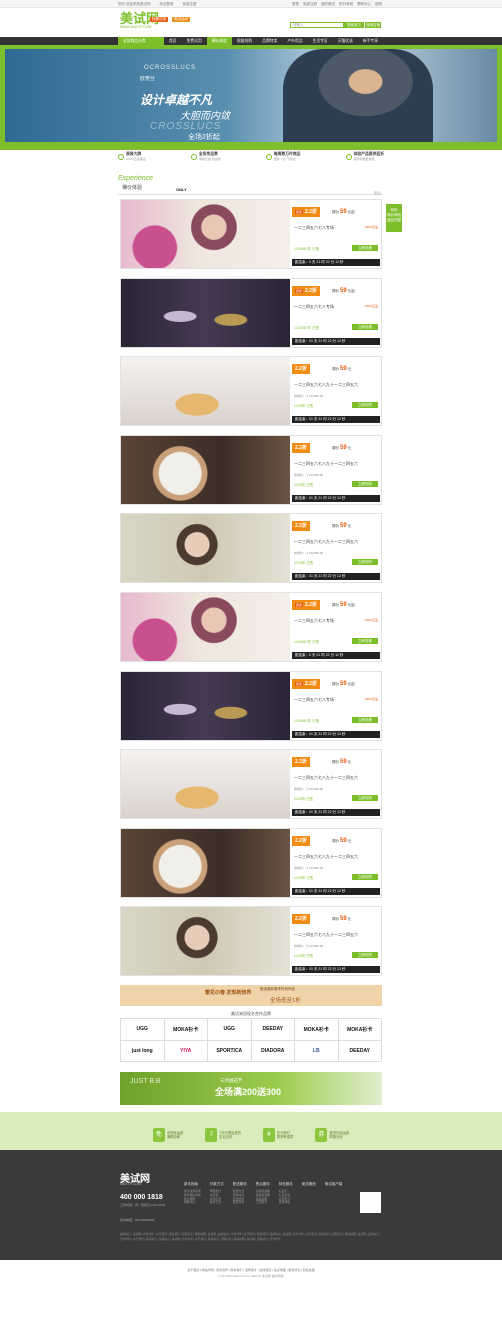  Describe the element at coordinates (346, 4) in the screenshot. I see `top-link-points: 积分商城` at that location.